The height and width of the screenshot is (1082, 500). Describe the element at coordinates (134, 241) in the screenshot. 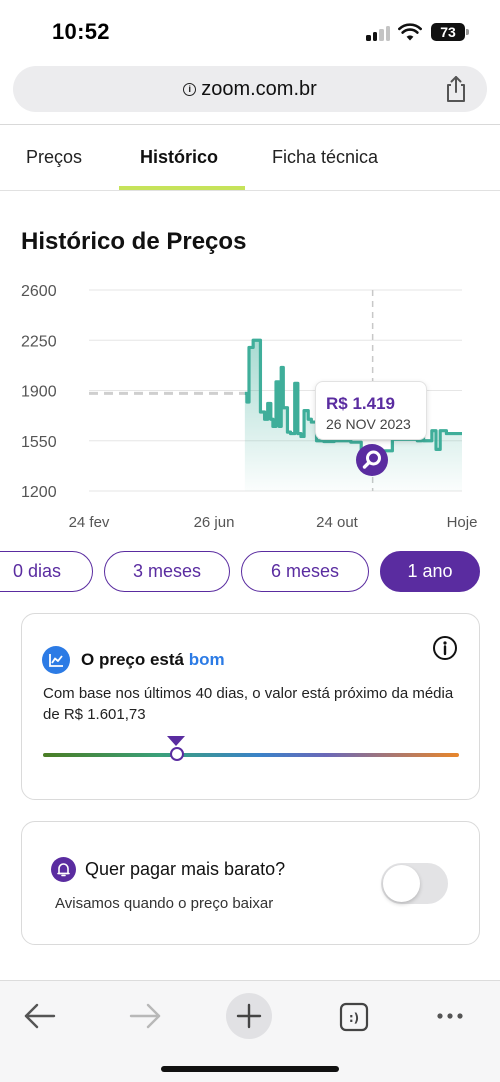

I see `section-title: Histórico de Preços` at that location.